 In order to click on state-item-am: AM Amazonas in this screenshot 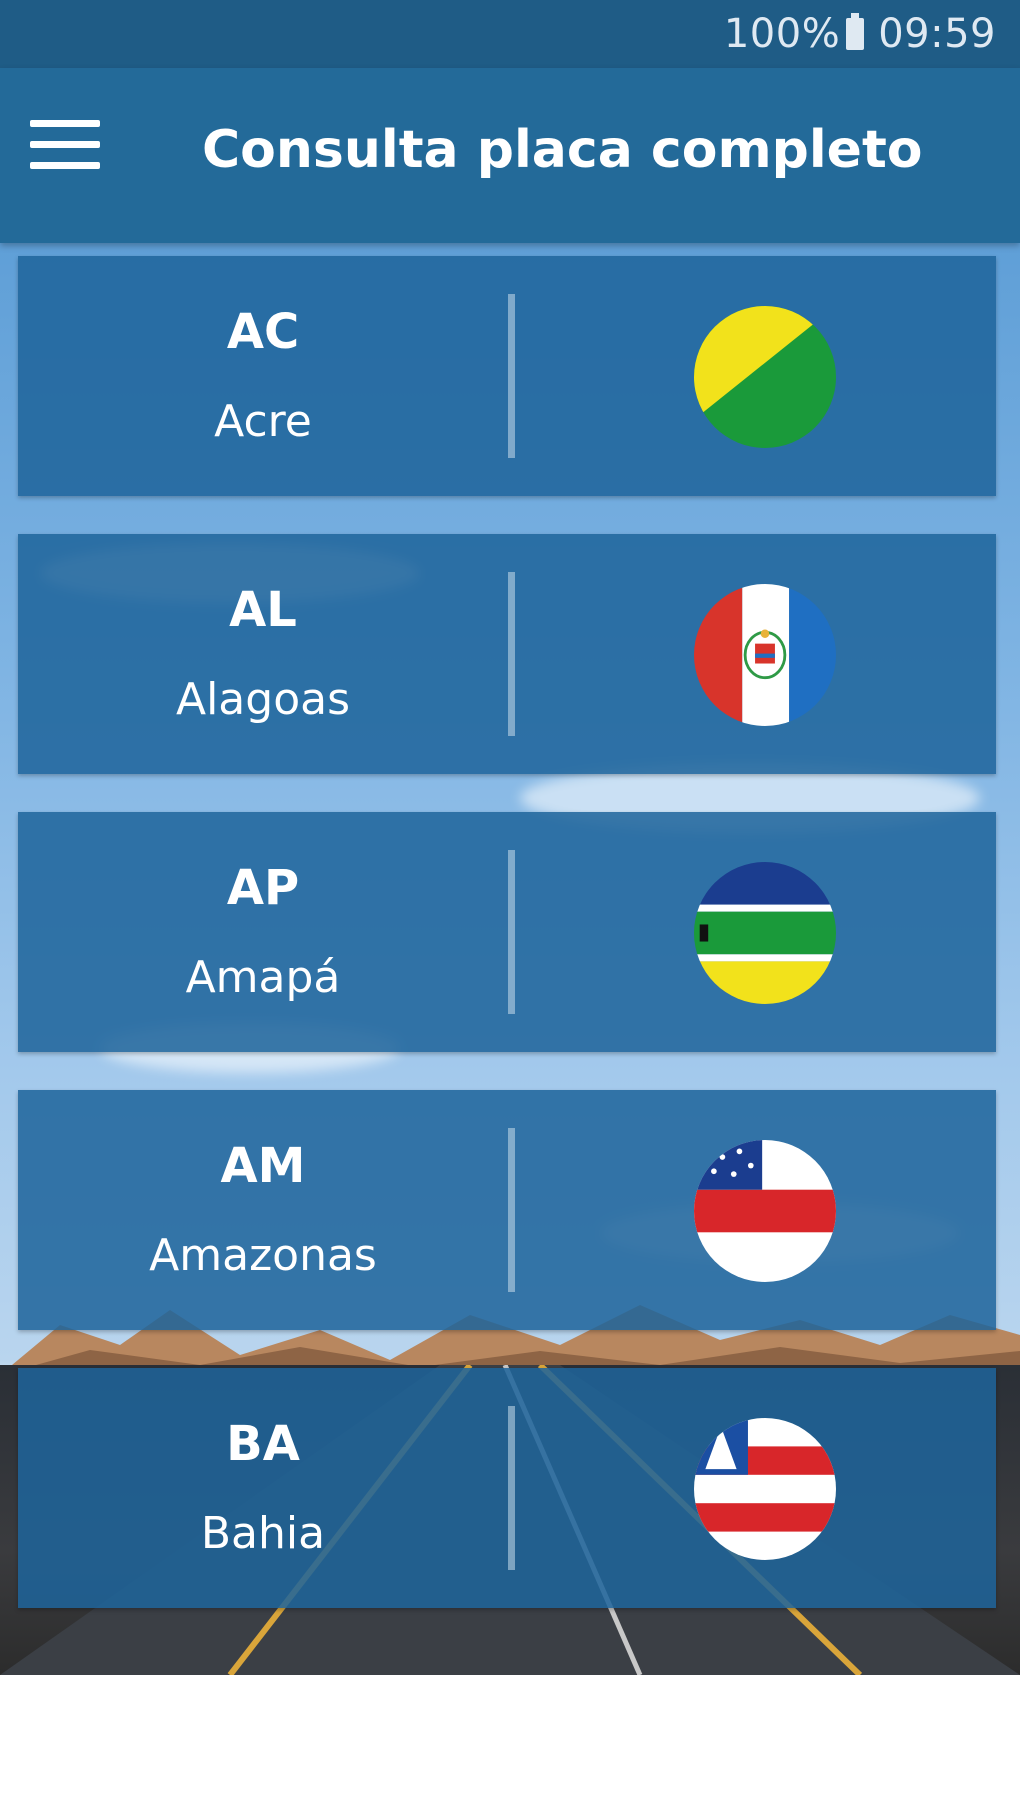, I will do `click(507, 1210)`.